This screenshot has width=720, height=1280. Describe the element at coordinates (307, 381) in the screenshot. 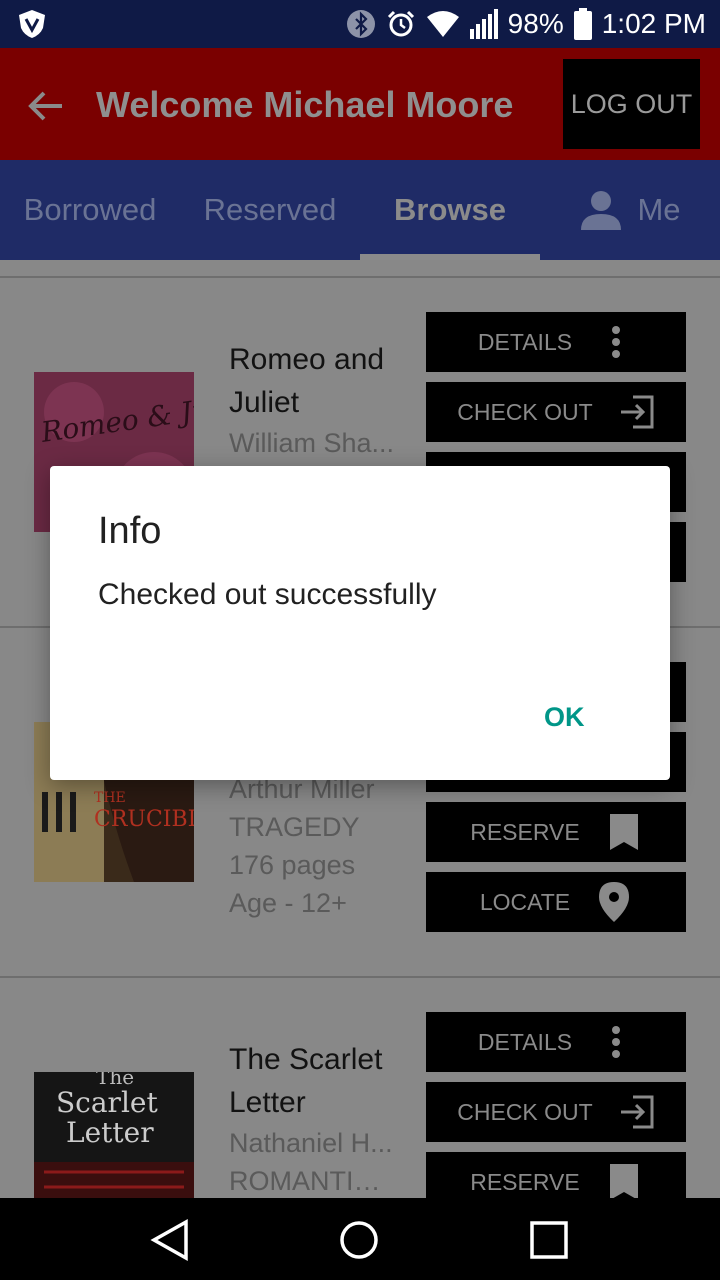

I see `book-title: Romeo and Juliet` at that location.